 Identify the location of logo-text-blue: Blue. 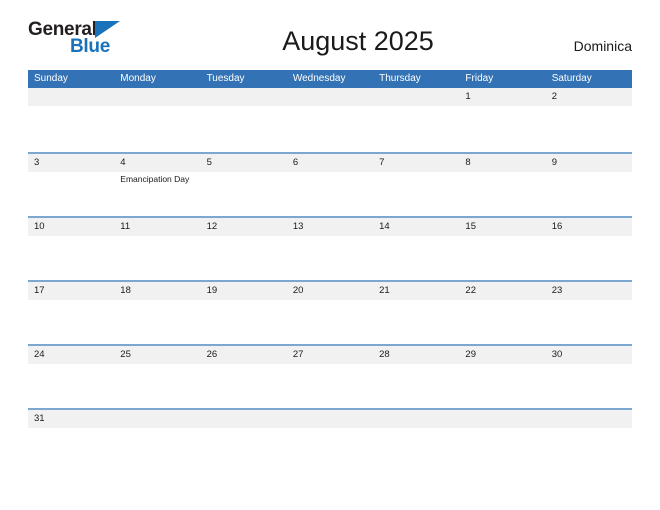
(90, 46).